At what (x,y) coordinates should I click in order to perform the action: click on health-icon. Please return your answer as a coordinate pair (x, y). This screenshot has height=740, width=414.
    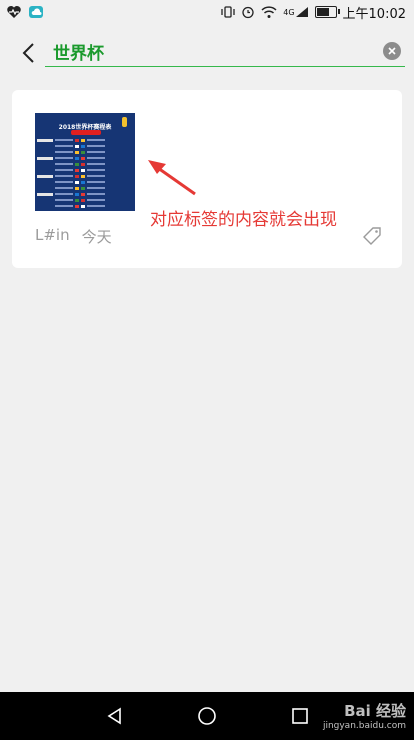
    Looking at the image, I should click on (14, 12).